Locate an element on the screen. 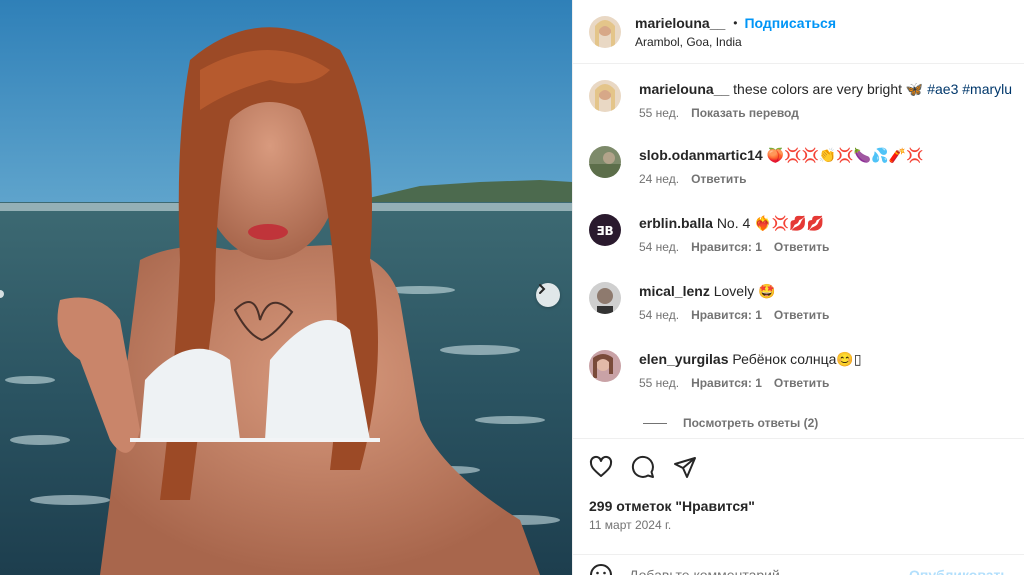  author-username: marielouna__ is located at coordinates (680, 23).